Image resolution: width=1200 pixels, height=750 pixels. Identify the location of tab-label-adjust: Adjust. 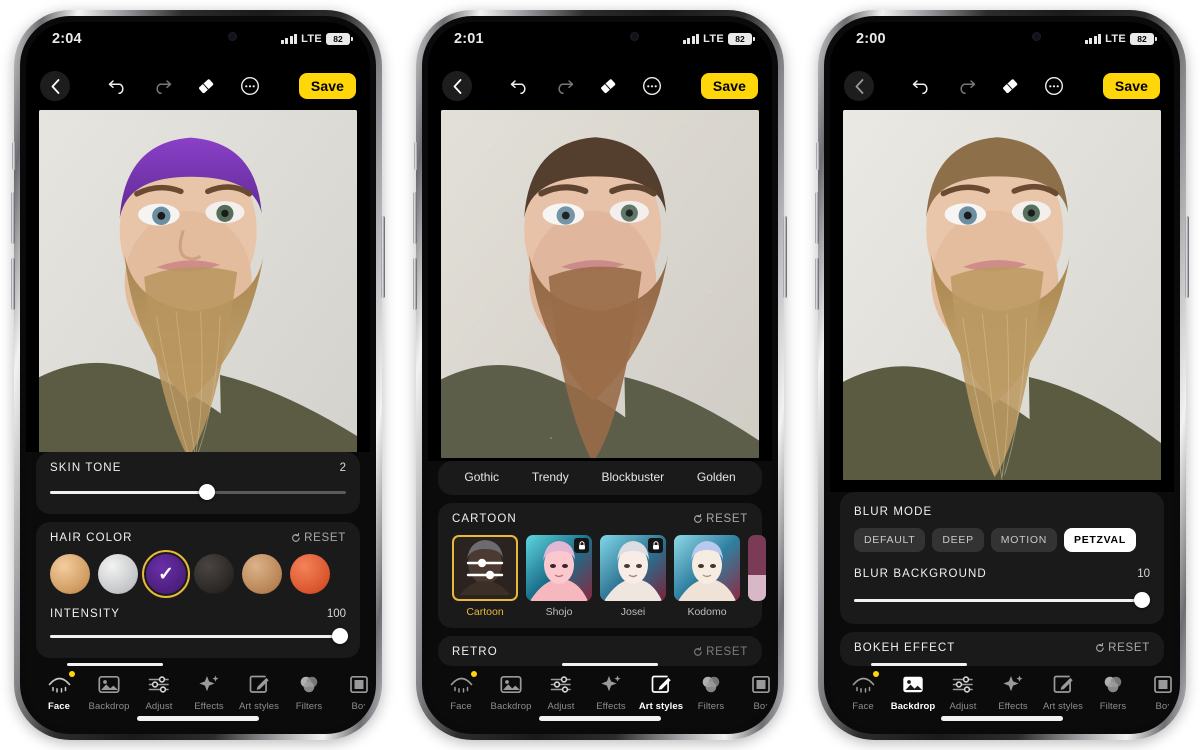
(963, 706).